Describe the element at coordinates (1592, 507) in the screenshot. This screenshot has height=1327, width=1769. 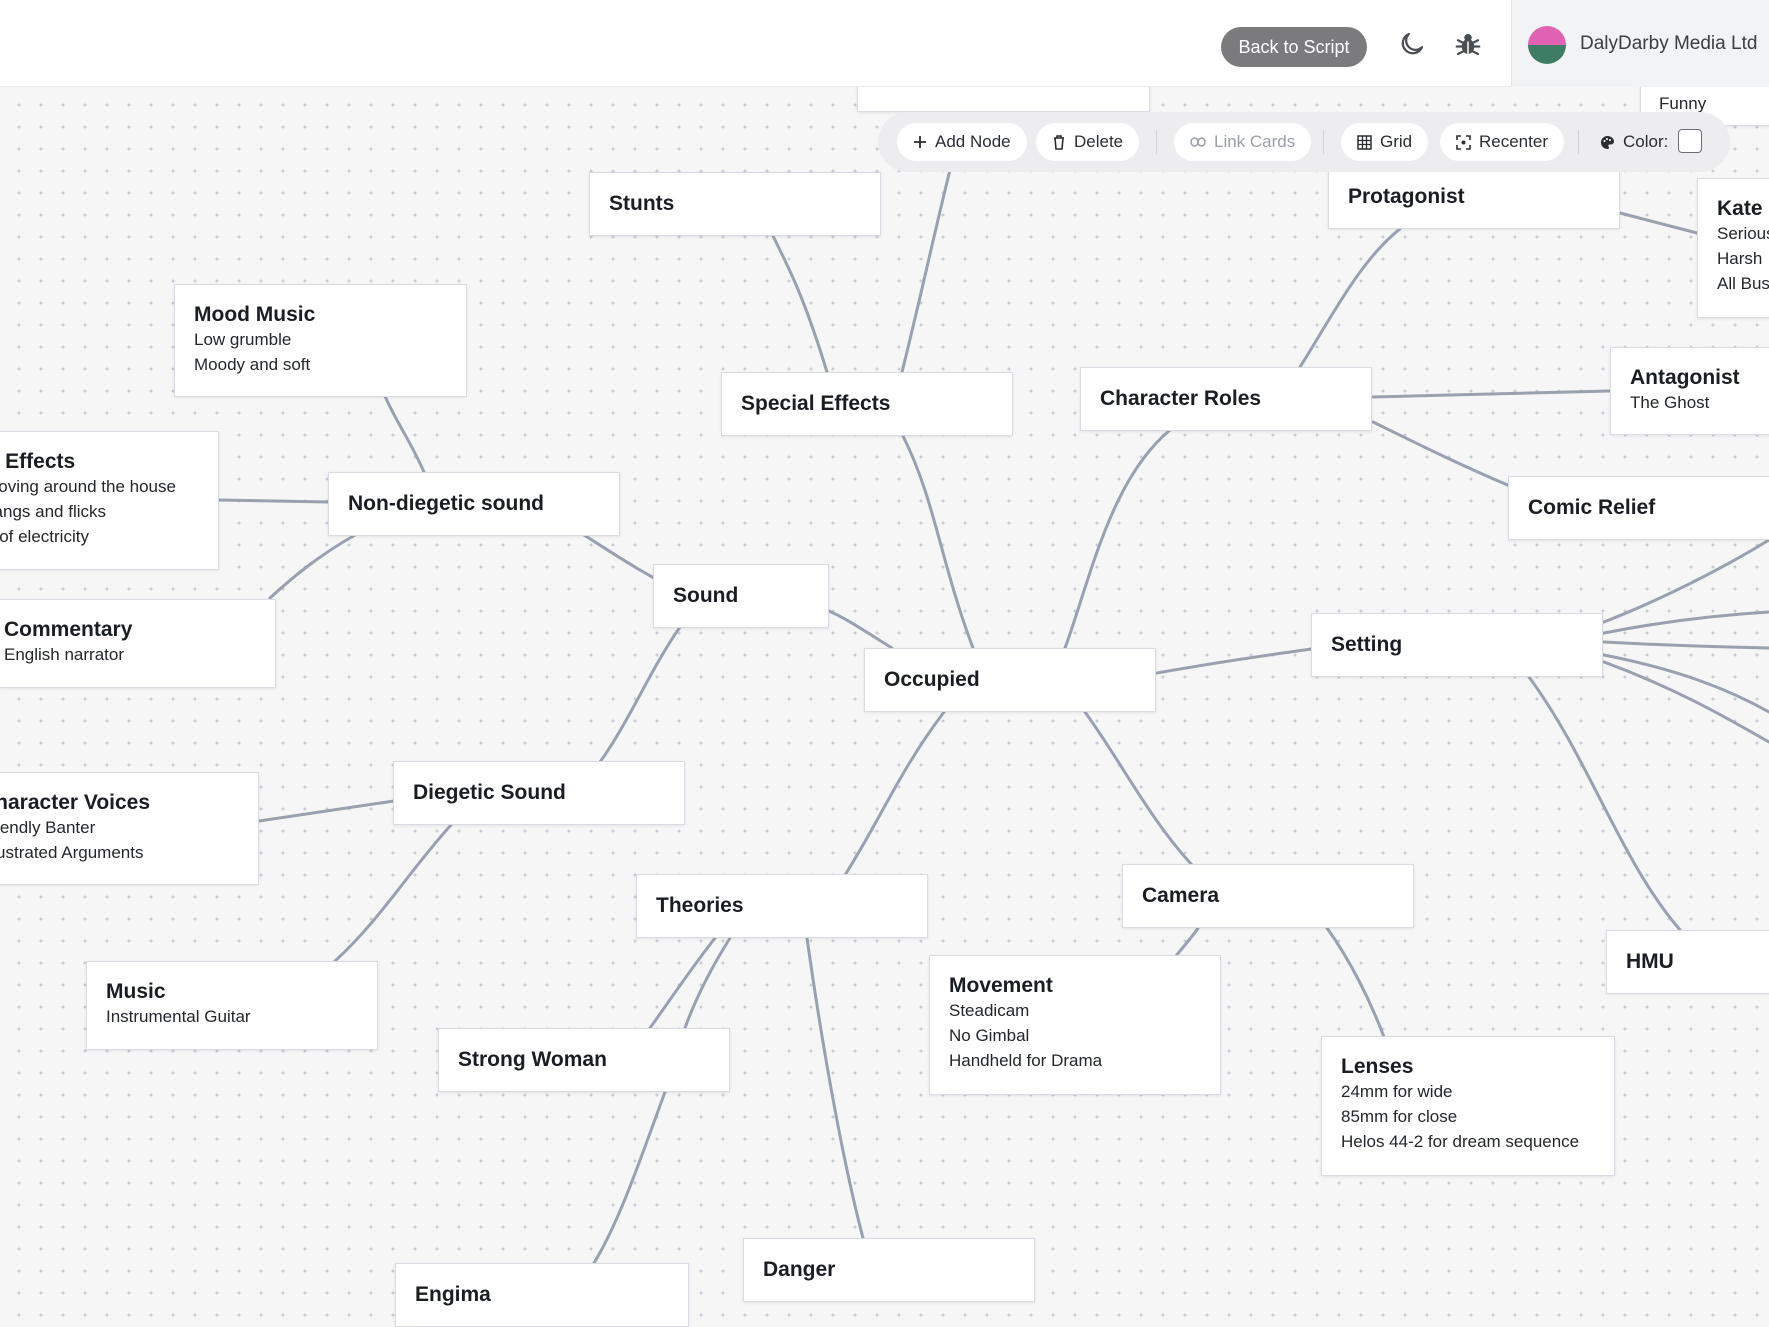
I see `node-title: Comic Relief` at that location.